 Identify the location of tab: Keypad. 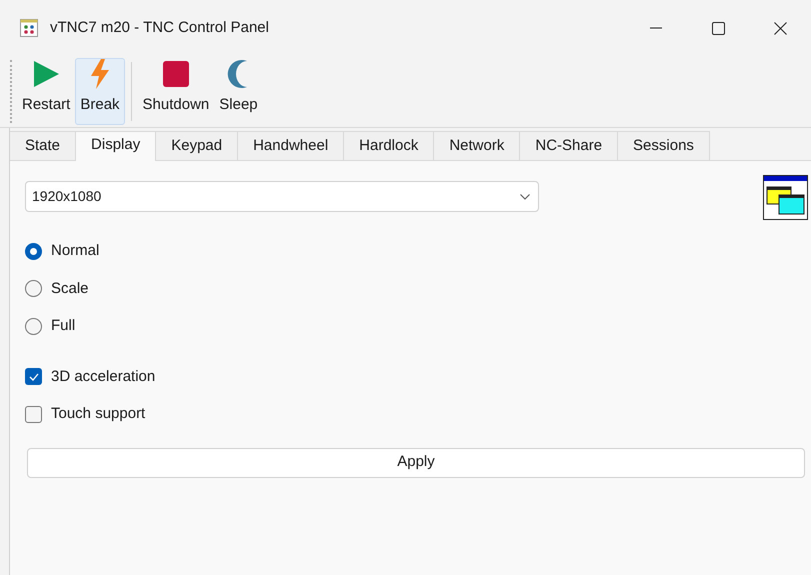
(197, 146).